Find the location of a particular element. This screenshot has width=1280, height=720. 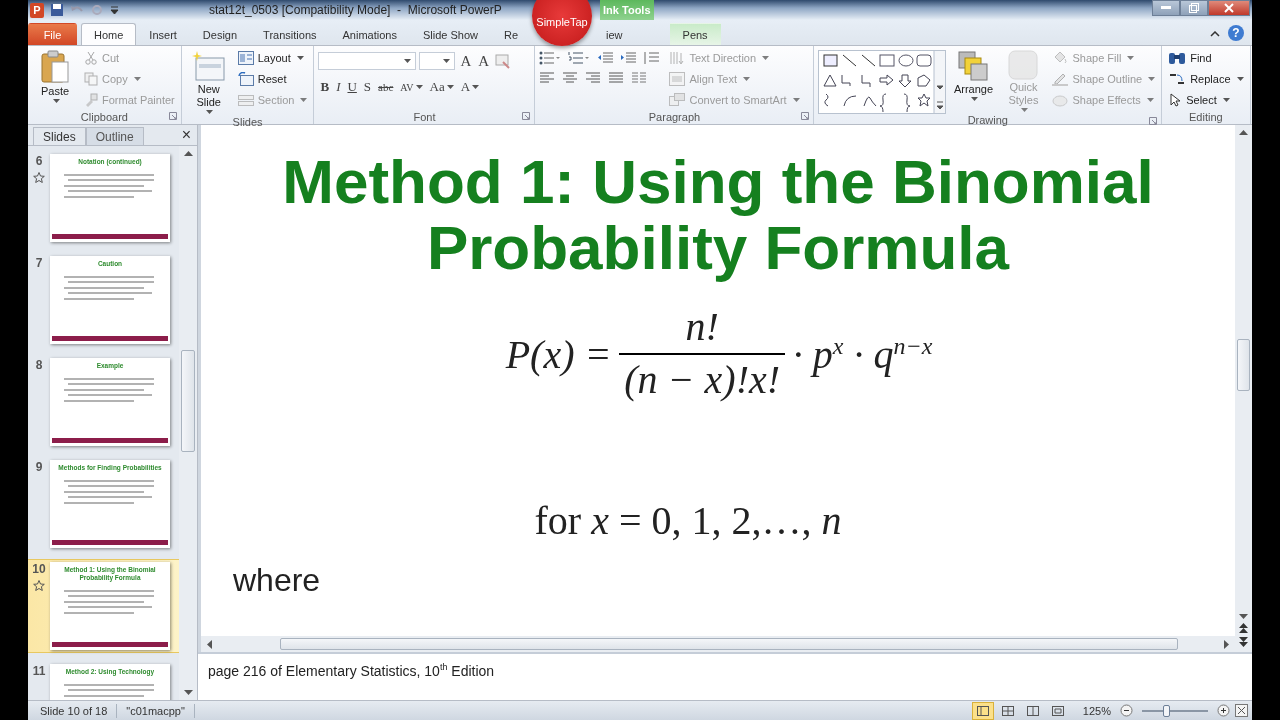

ribbon-tab: iew is located at coordinates (614, 34).